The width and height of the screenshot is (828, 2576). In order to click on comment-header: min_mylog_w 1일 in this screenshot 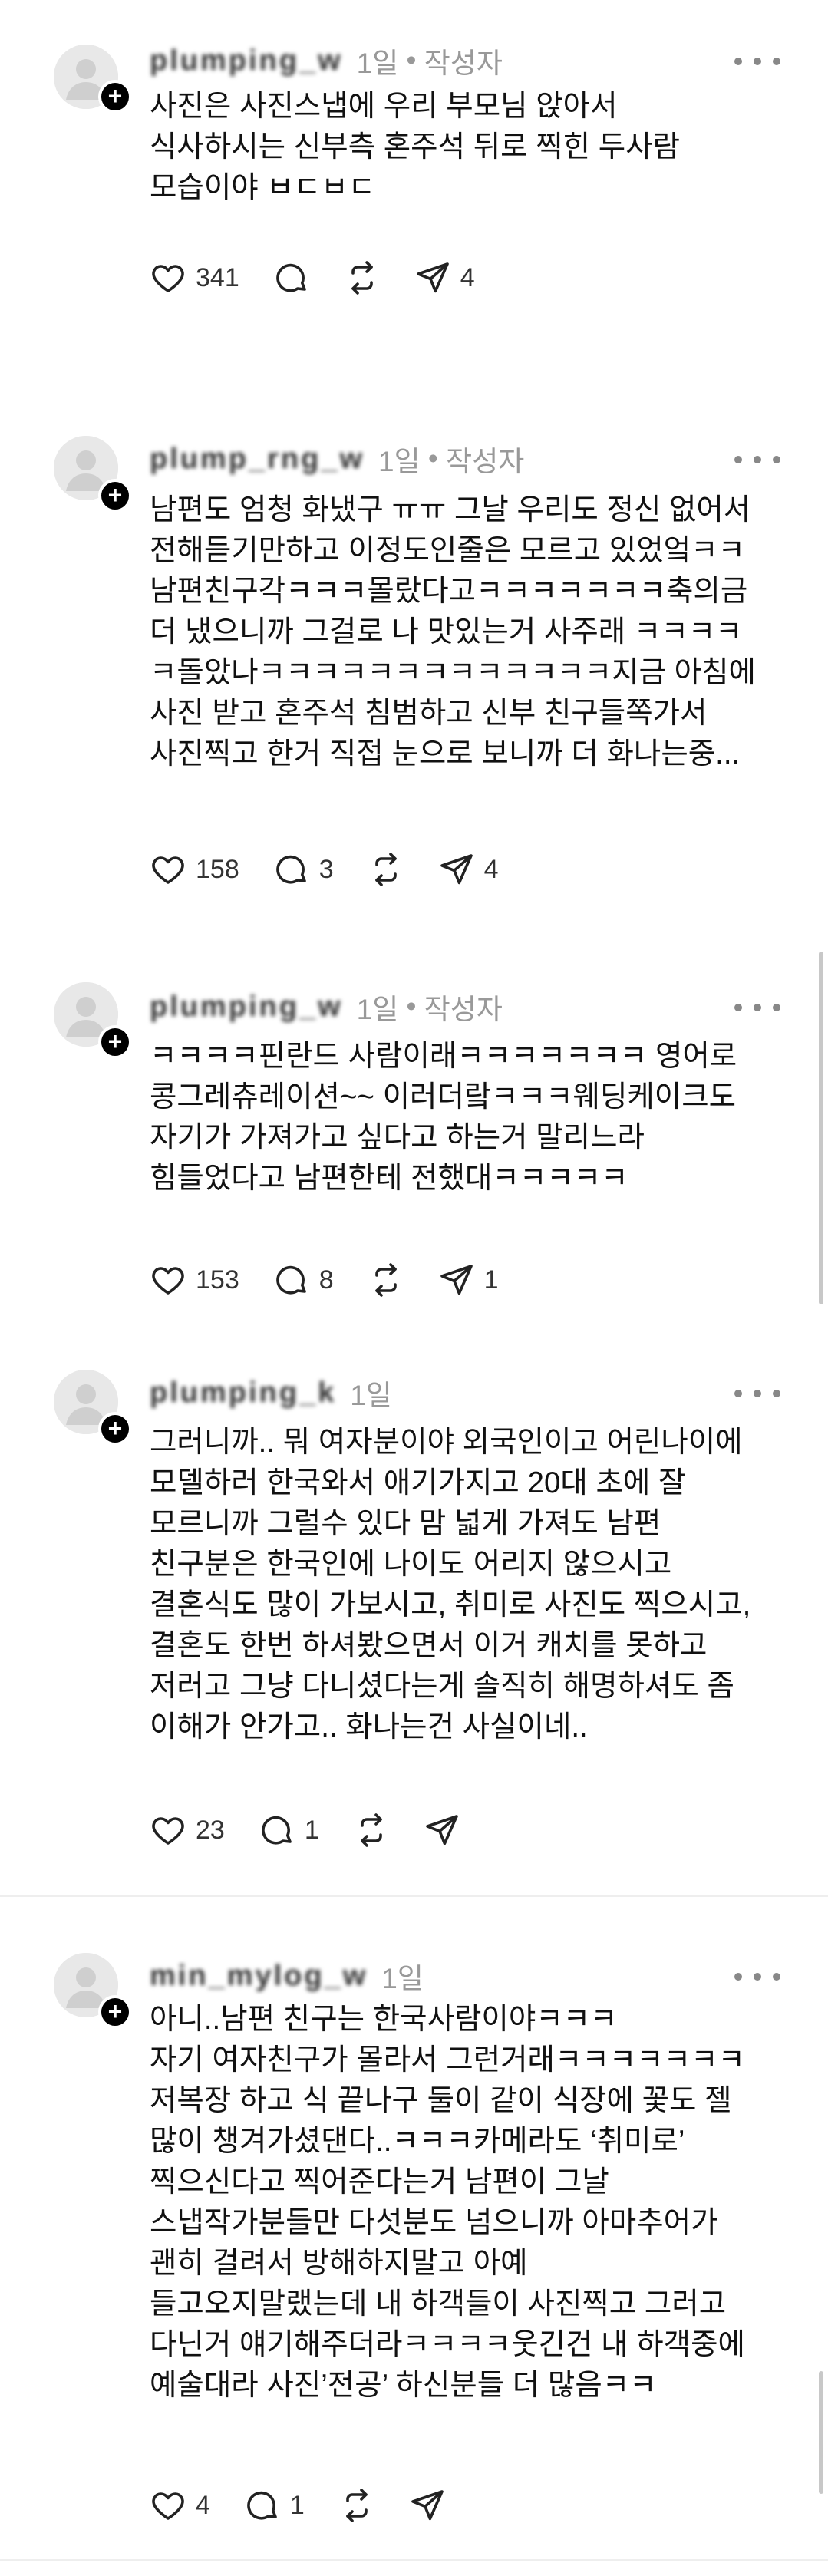, I will do `click(287, 1976)`.